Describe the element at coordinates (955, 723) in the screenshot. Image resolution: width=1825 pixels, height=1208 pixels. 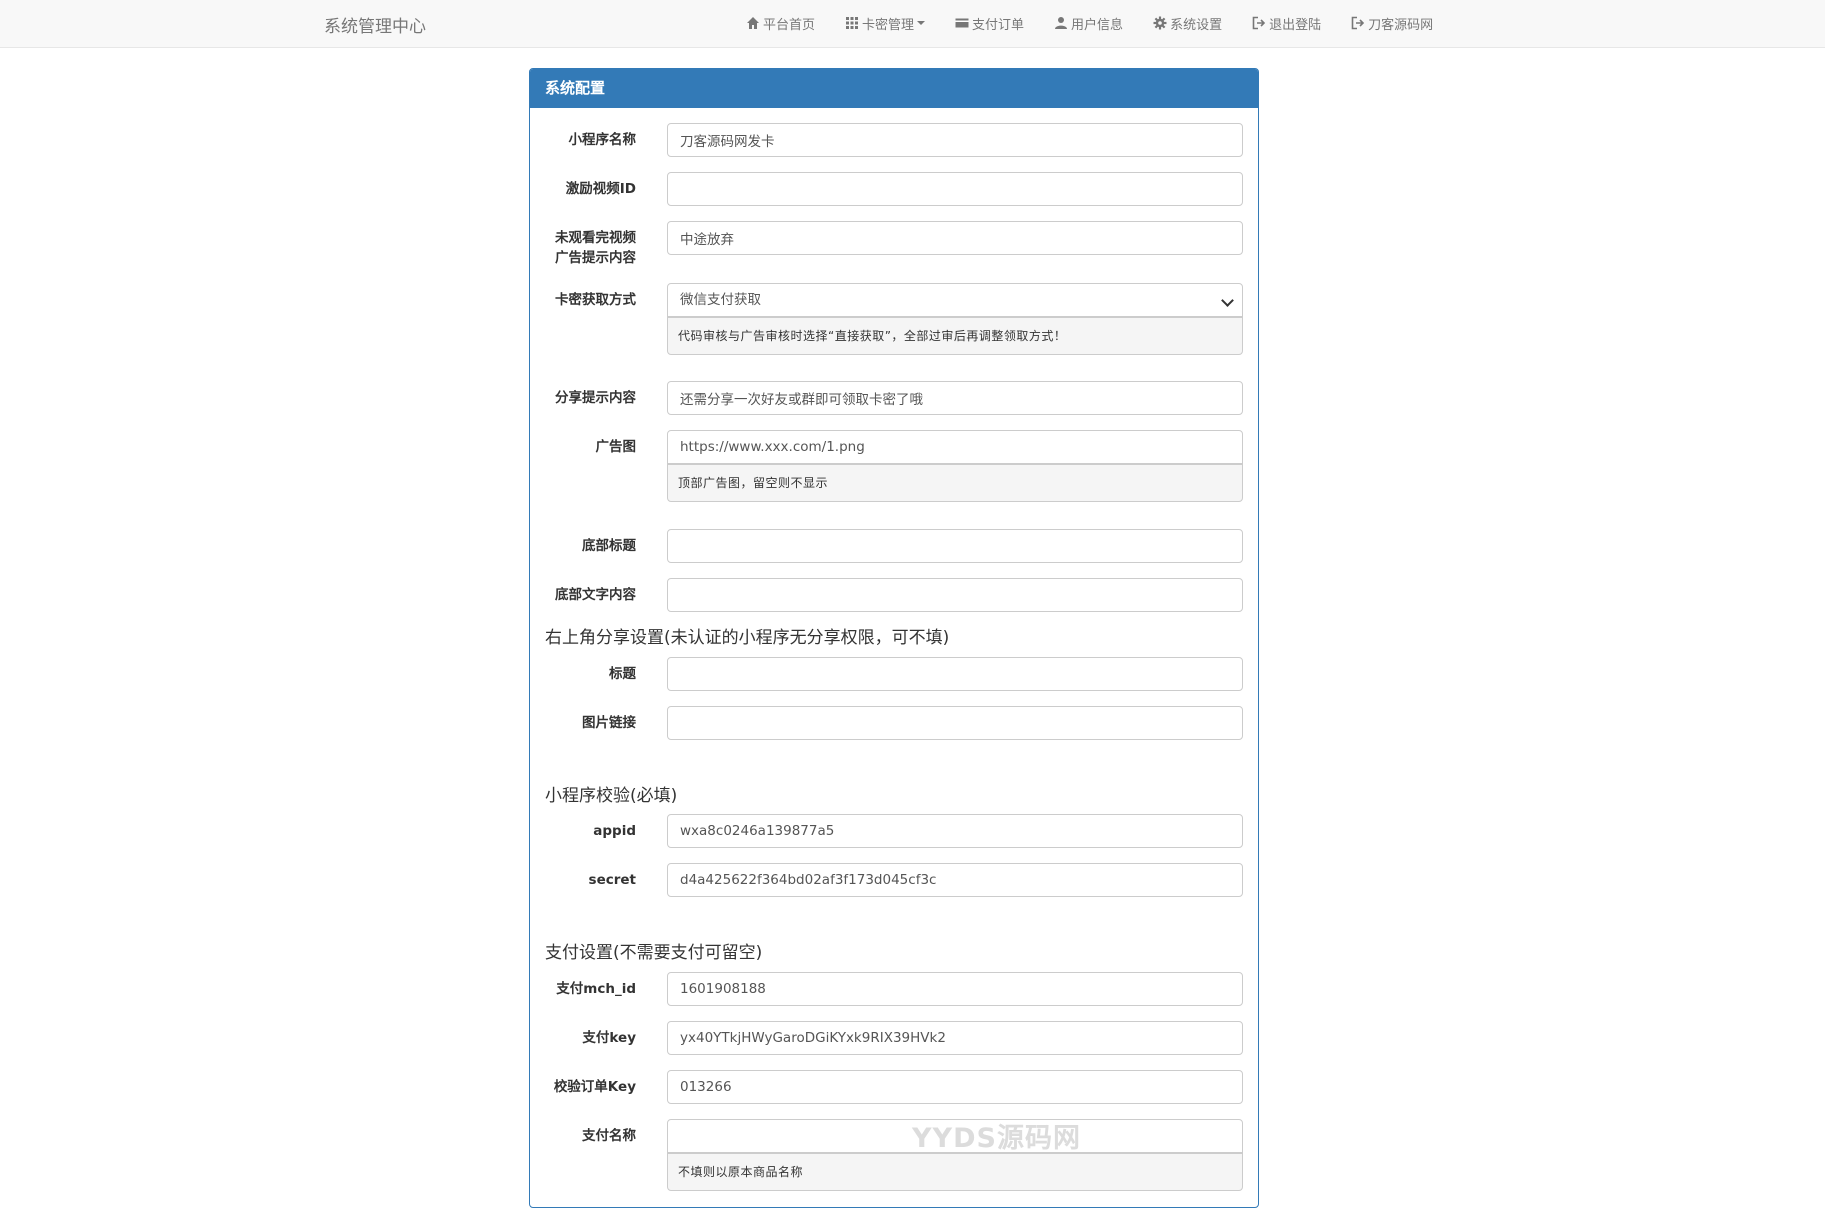
I see `share-image-link-input` at that location.